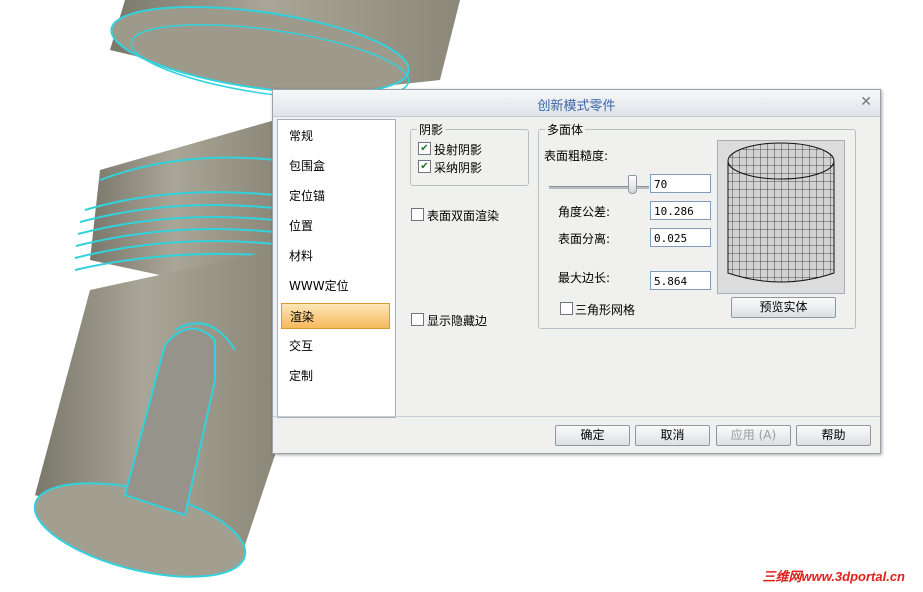 Image resolution: width=923 pixels, height=592 pixels. What do you see at coordinates (424, 166) in the screenshot?
I see `receive-shadow-checkbox: ✔` at bounding box center [424, 166].